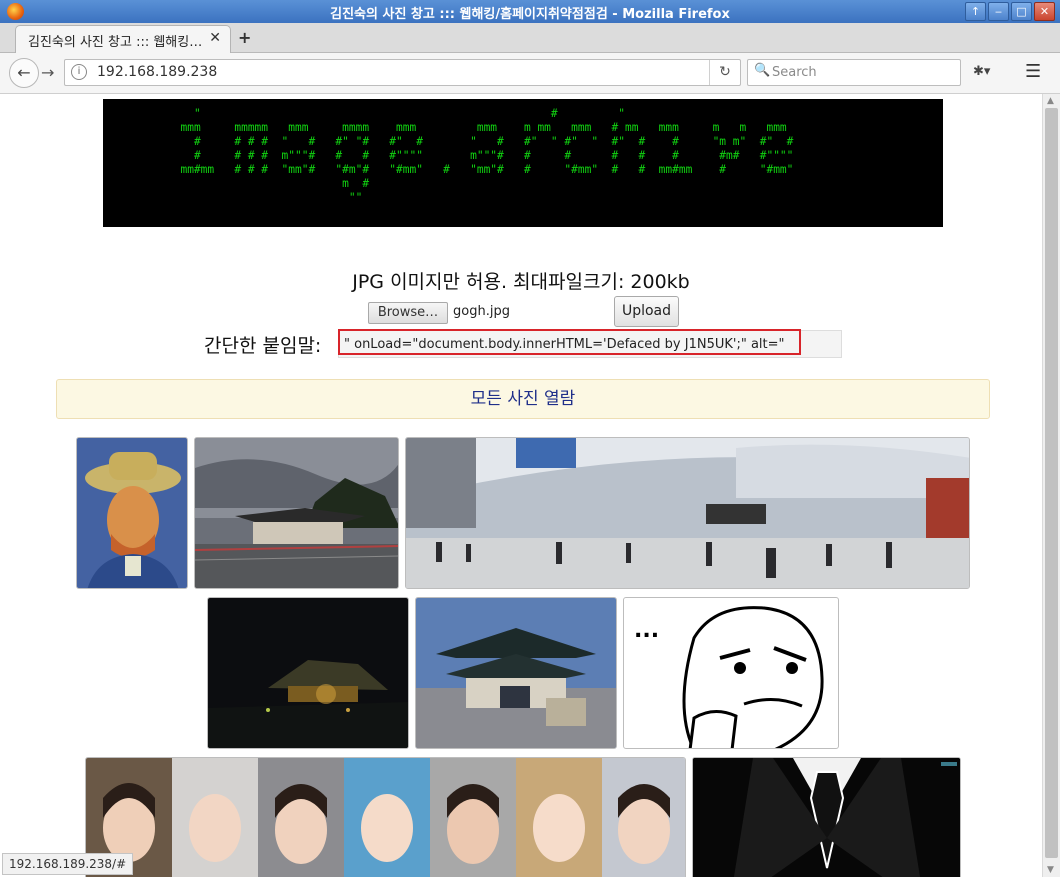 The width and height of the screenshot is (1060, 877). Describe the element at coordinates (521, 282) in the screenshot. I see `upload-notice: JPG 이미지만 허용. 최대파일크기: 200kb` at that location.